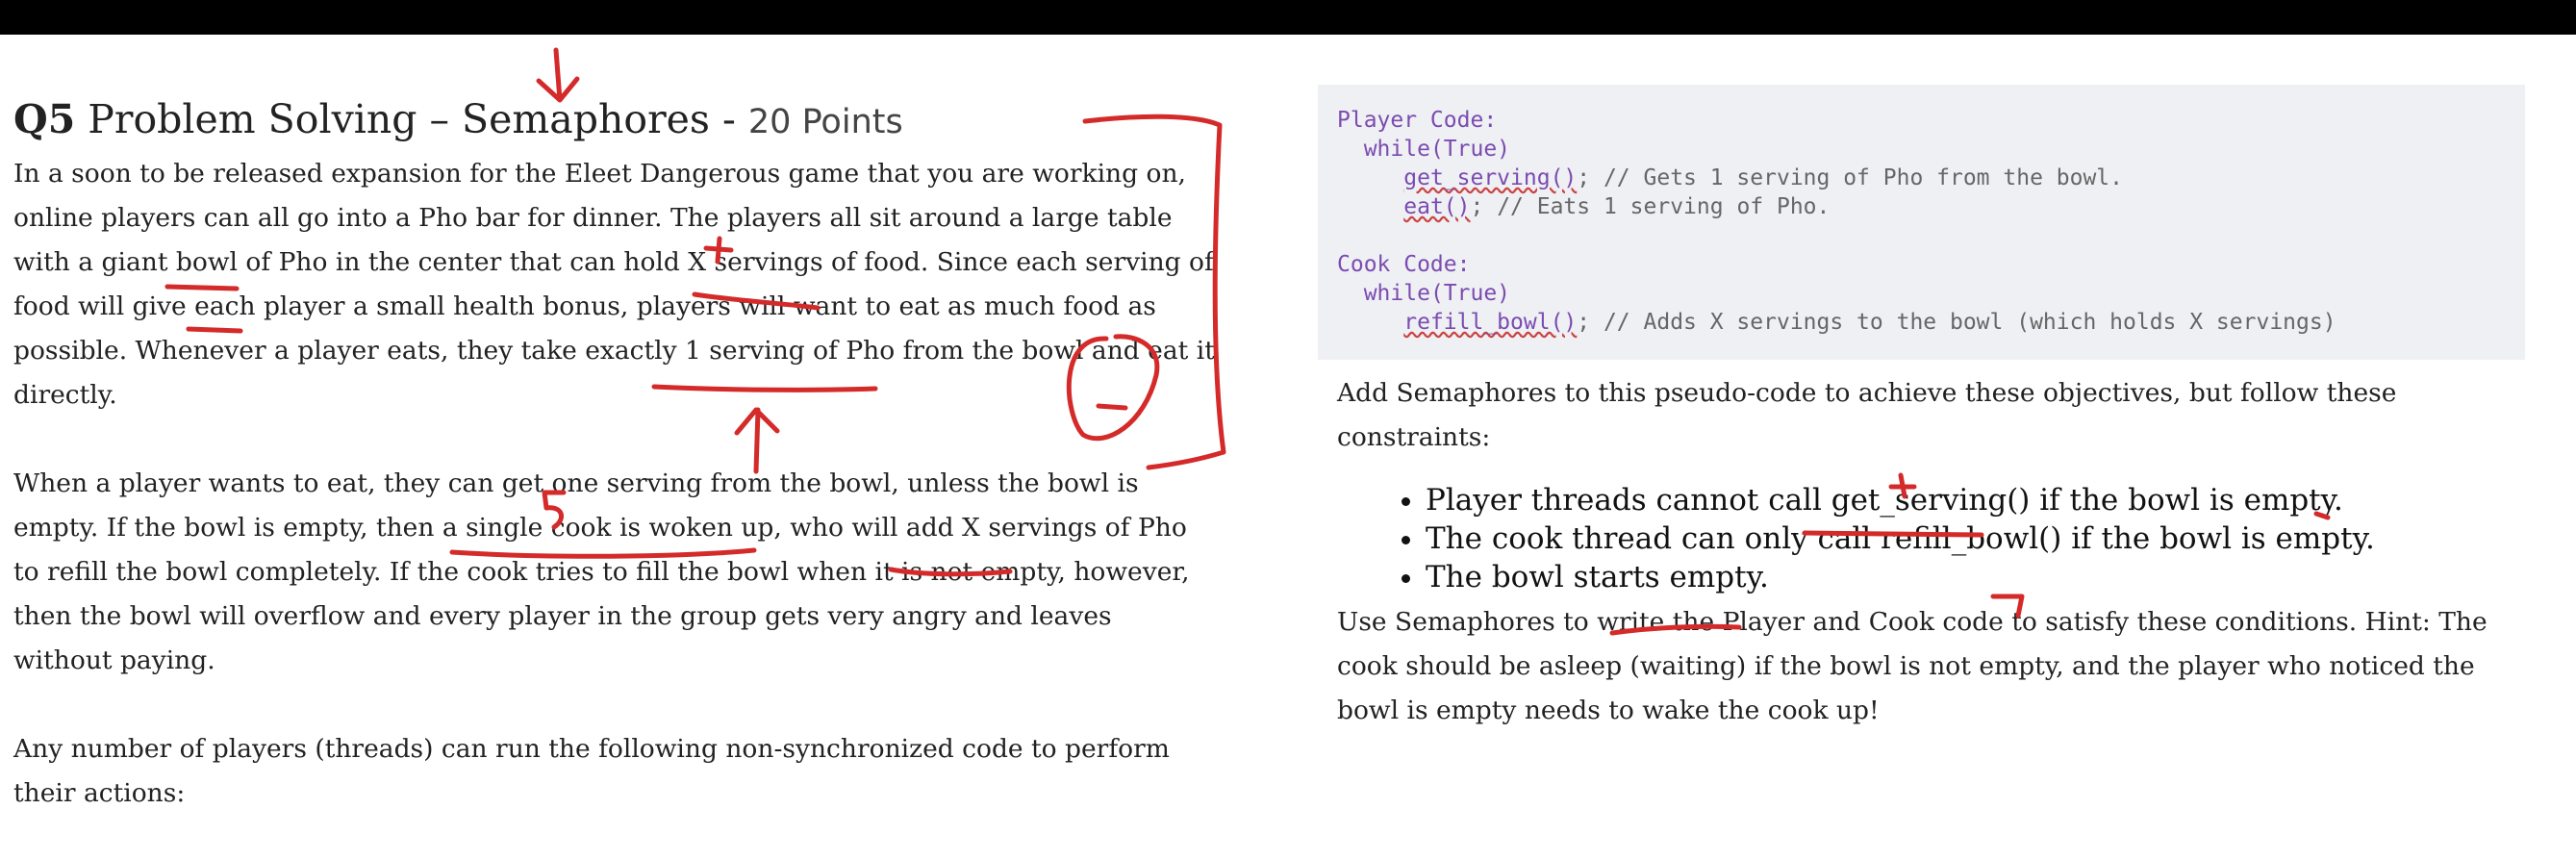  Describe the element at coordinates (1491, 322) in the screenshot. I see `refill-bowl-call: refill_bowl()` at that location.